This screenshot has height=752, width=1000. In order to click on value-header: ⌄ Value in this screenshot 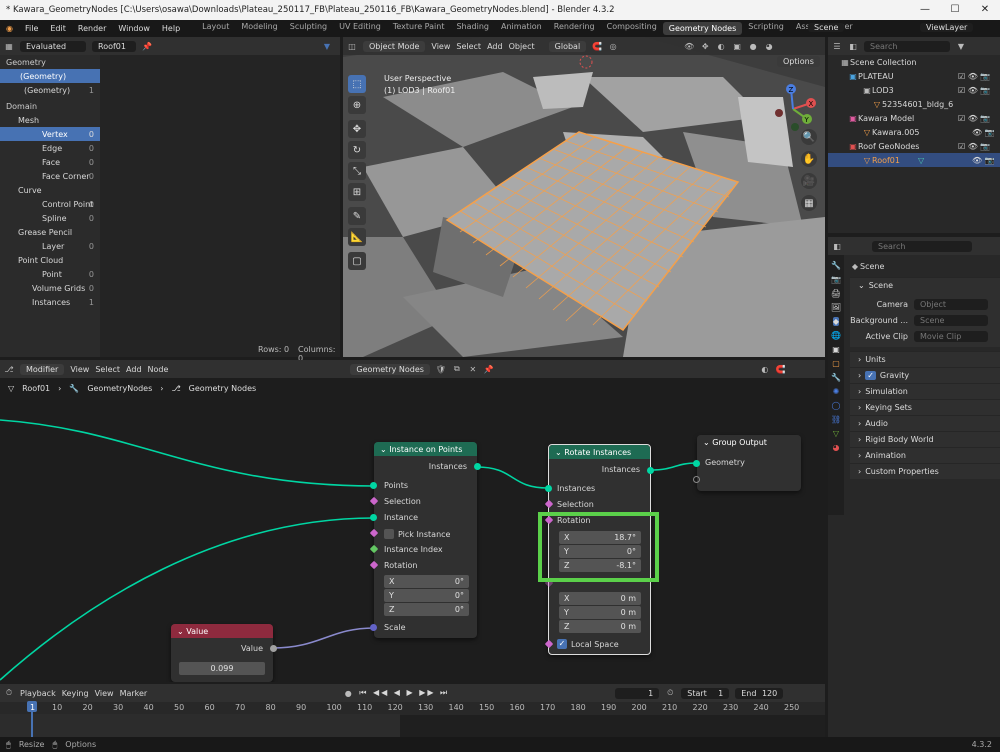, I will do `click(222, 631)`.